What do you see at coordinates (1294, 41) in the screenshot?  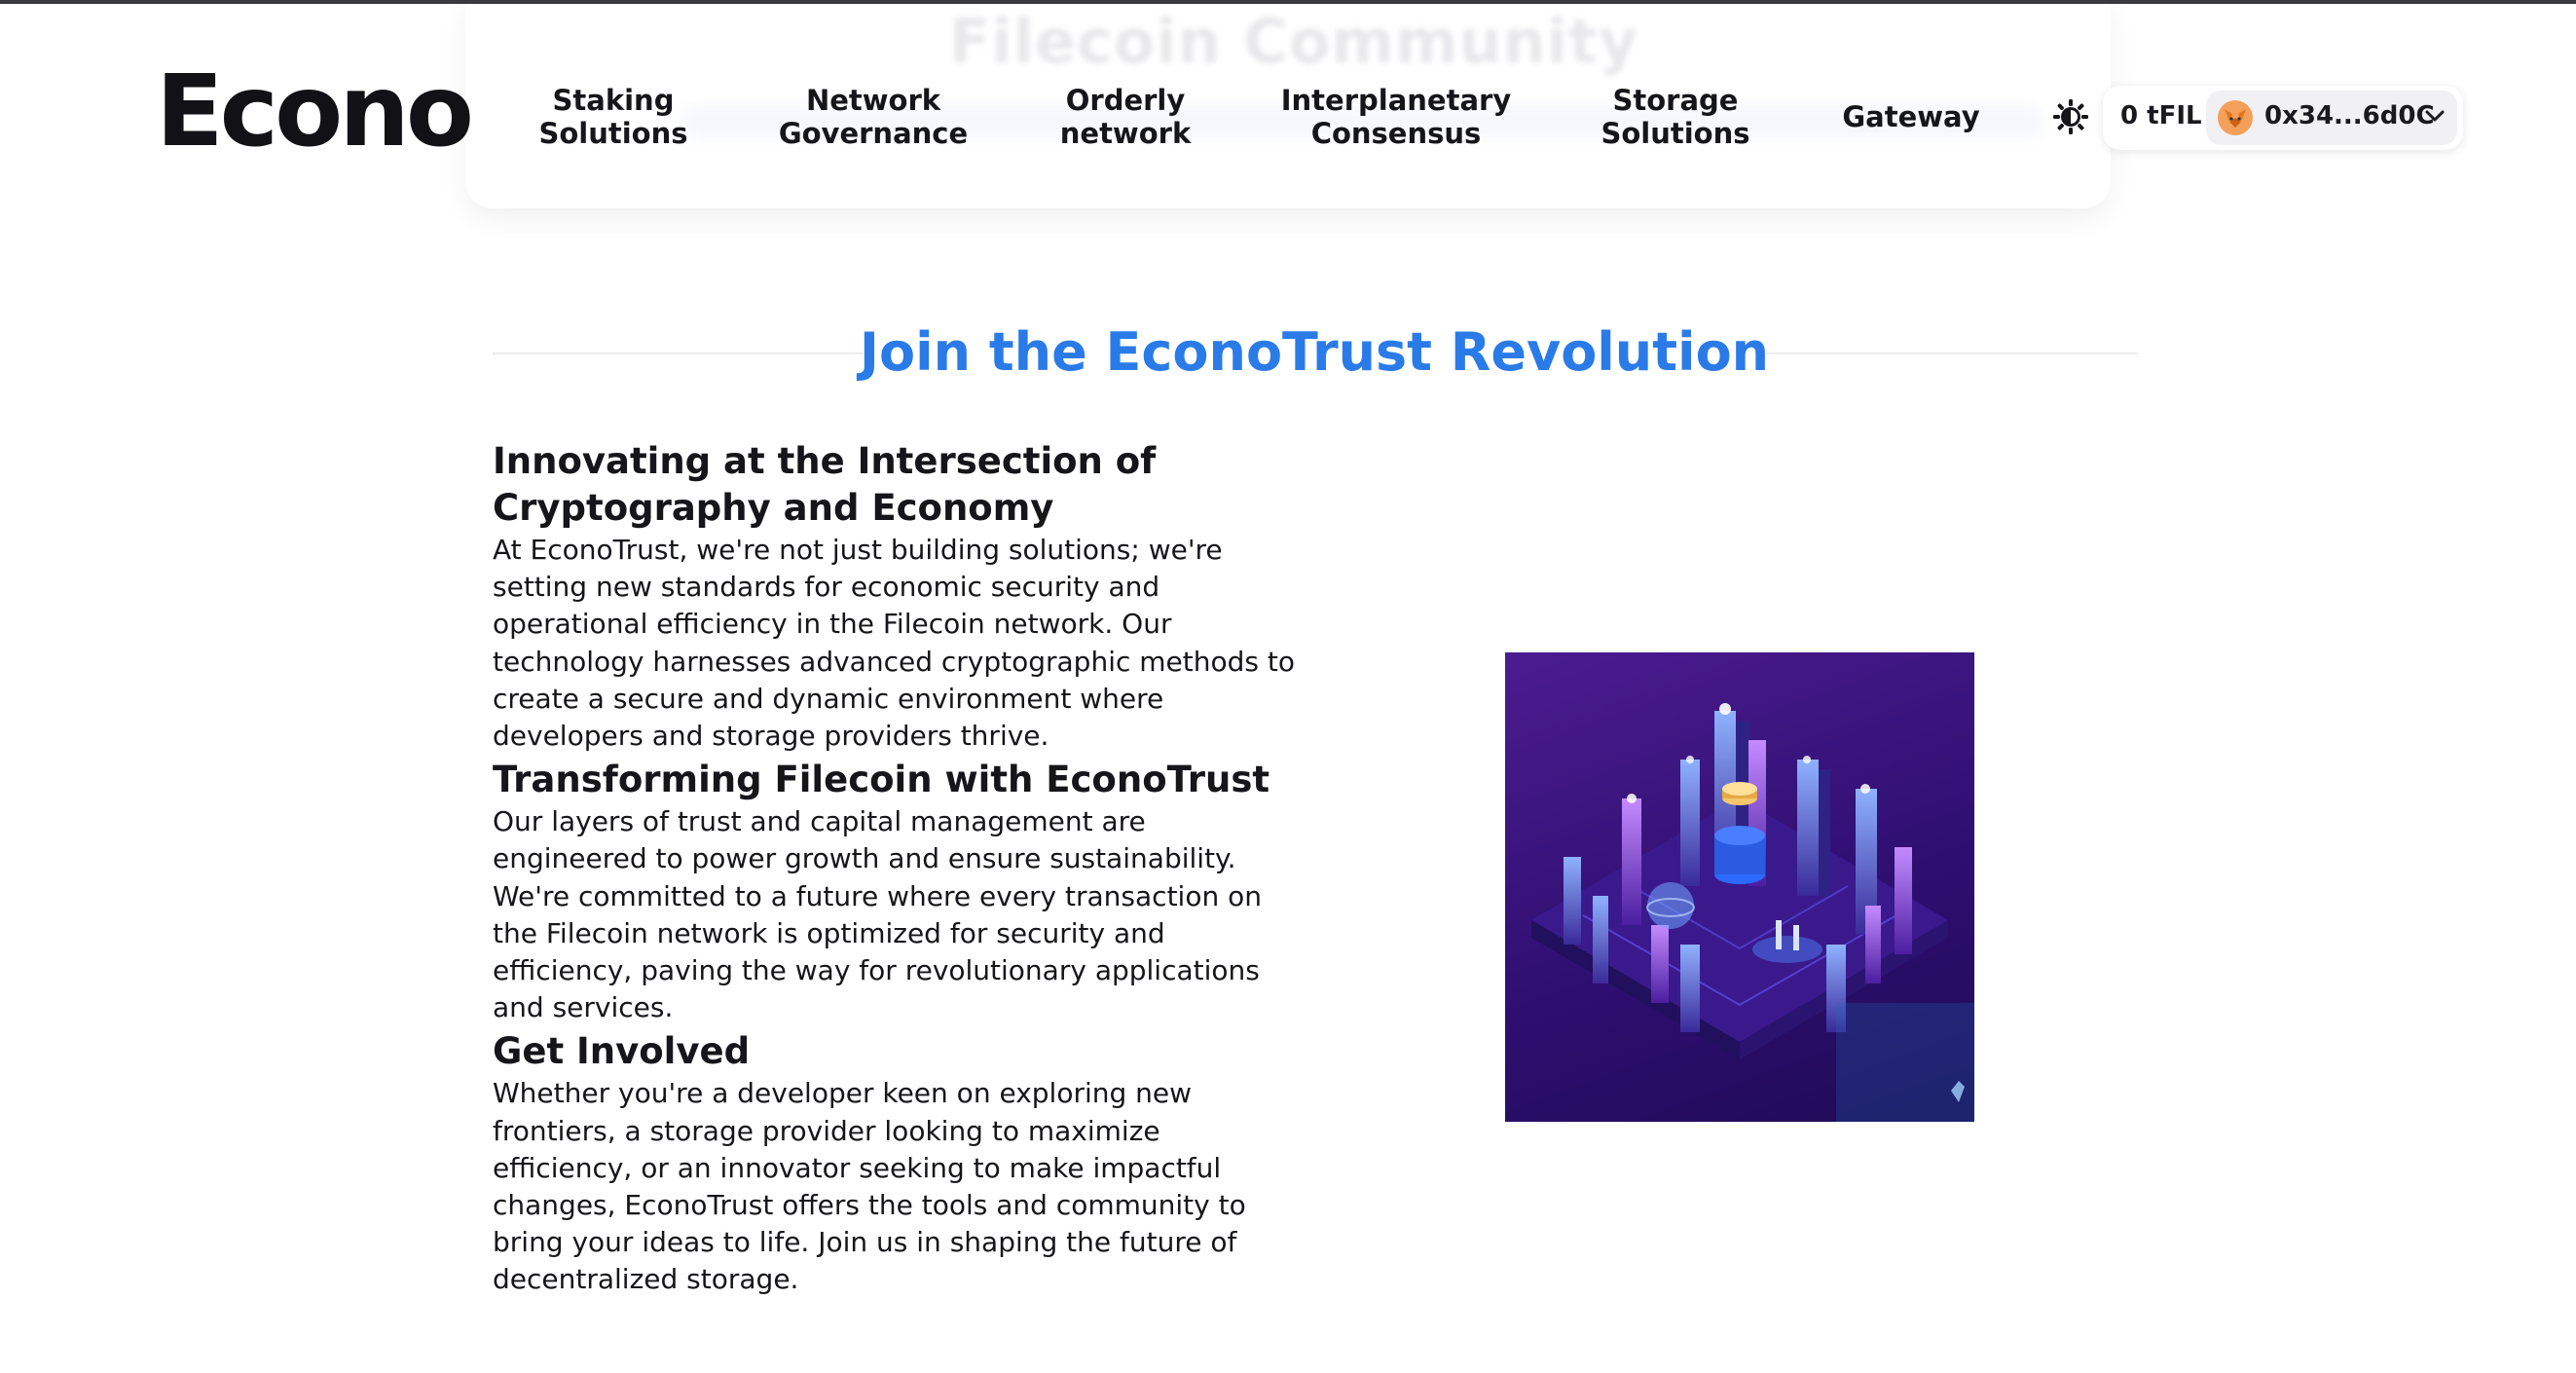 I see `faded-background-heading: Filecoin Community` at bounding box center [1294, 41].